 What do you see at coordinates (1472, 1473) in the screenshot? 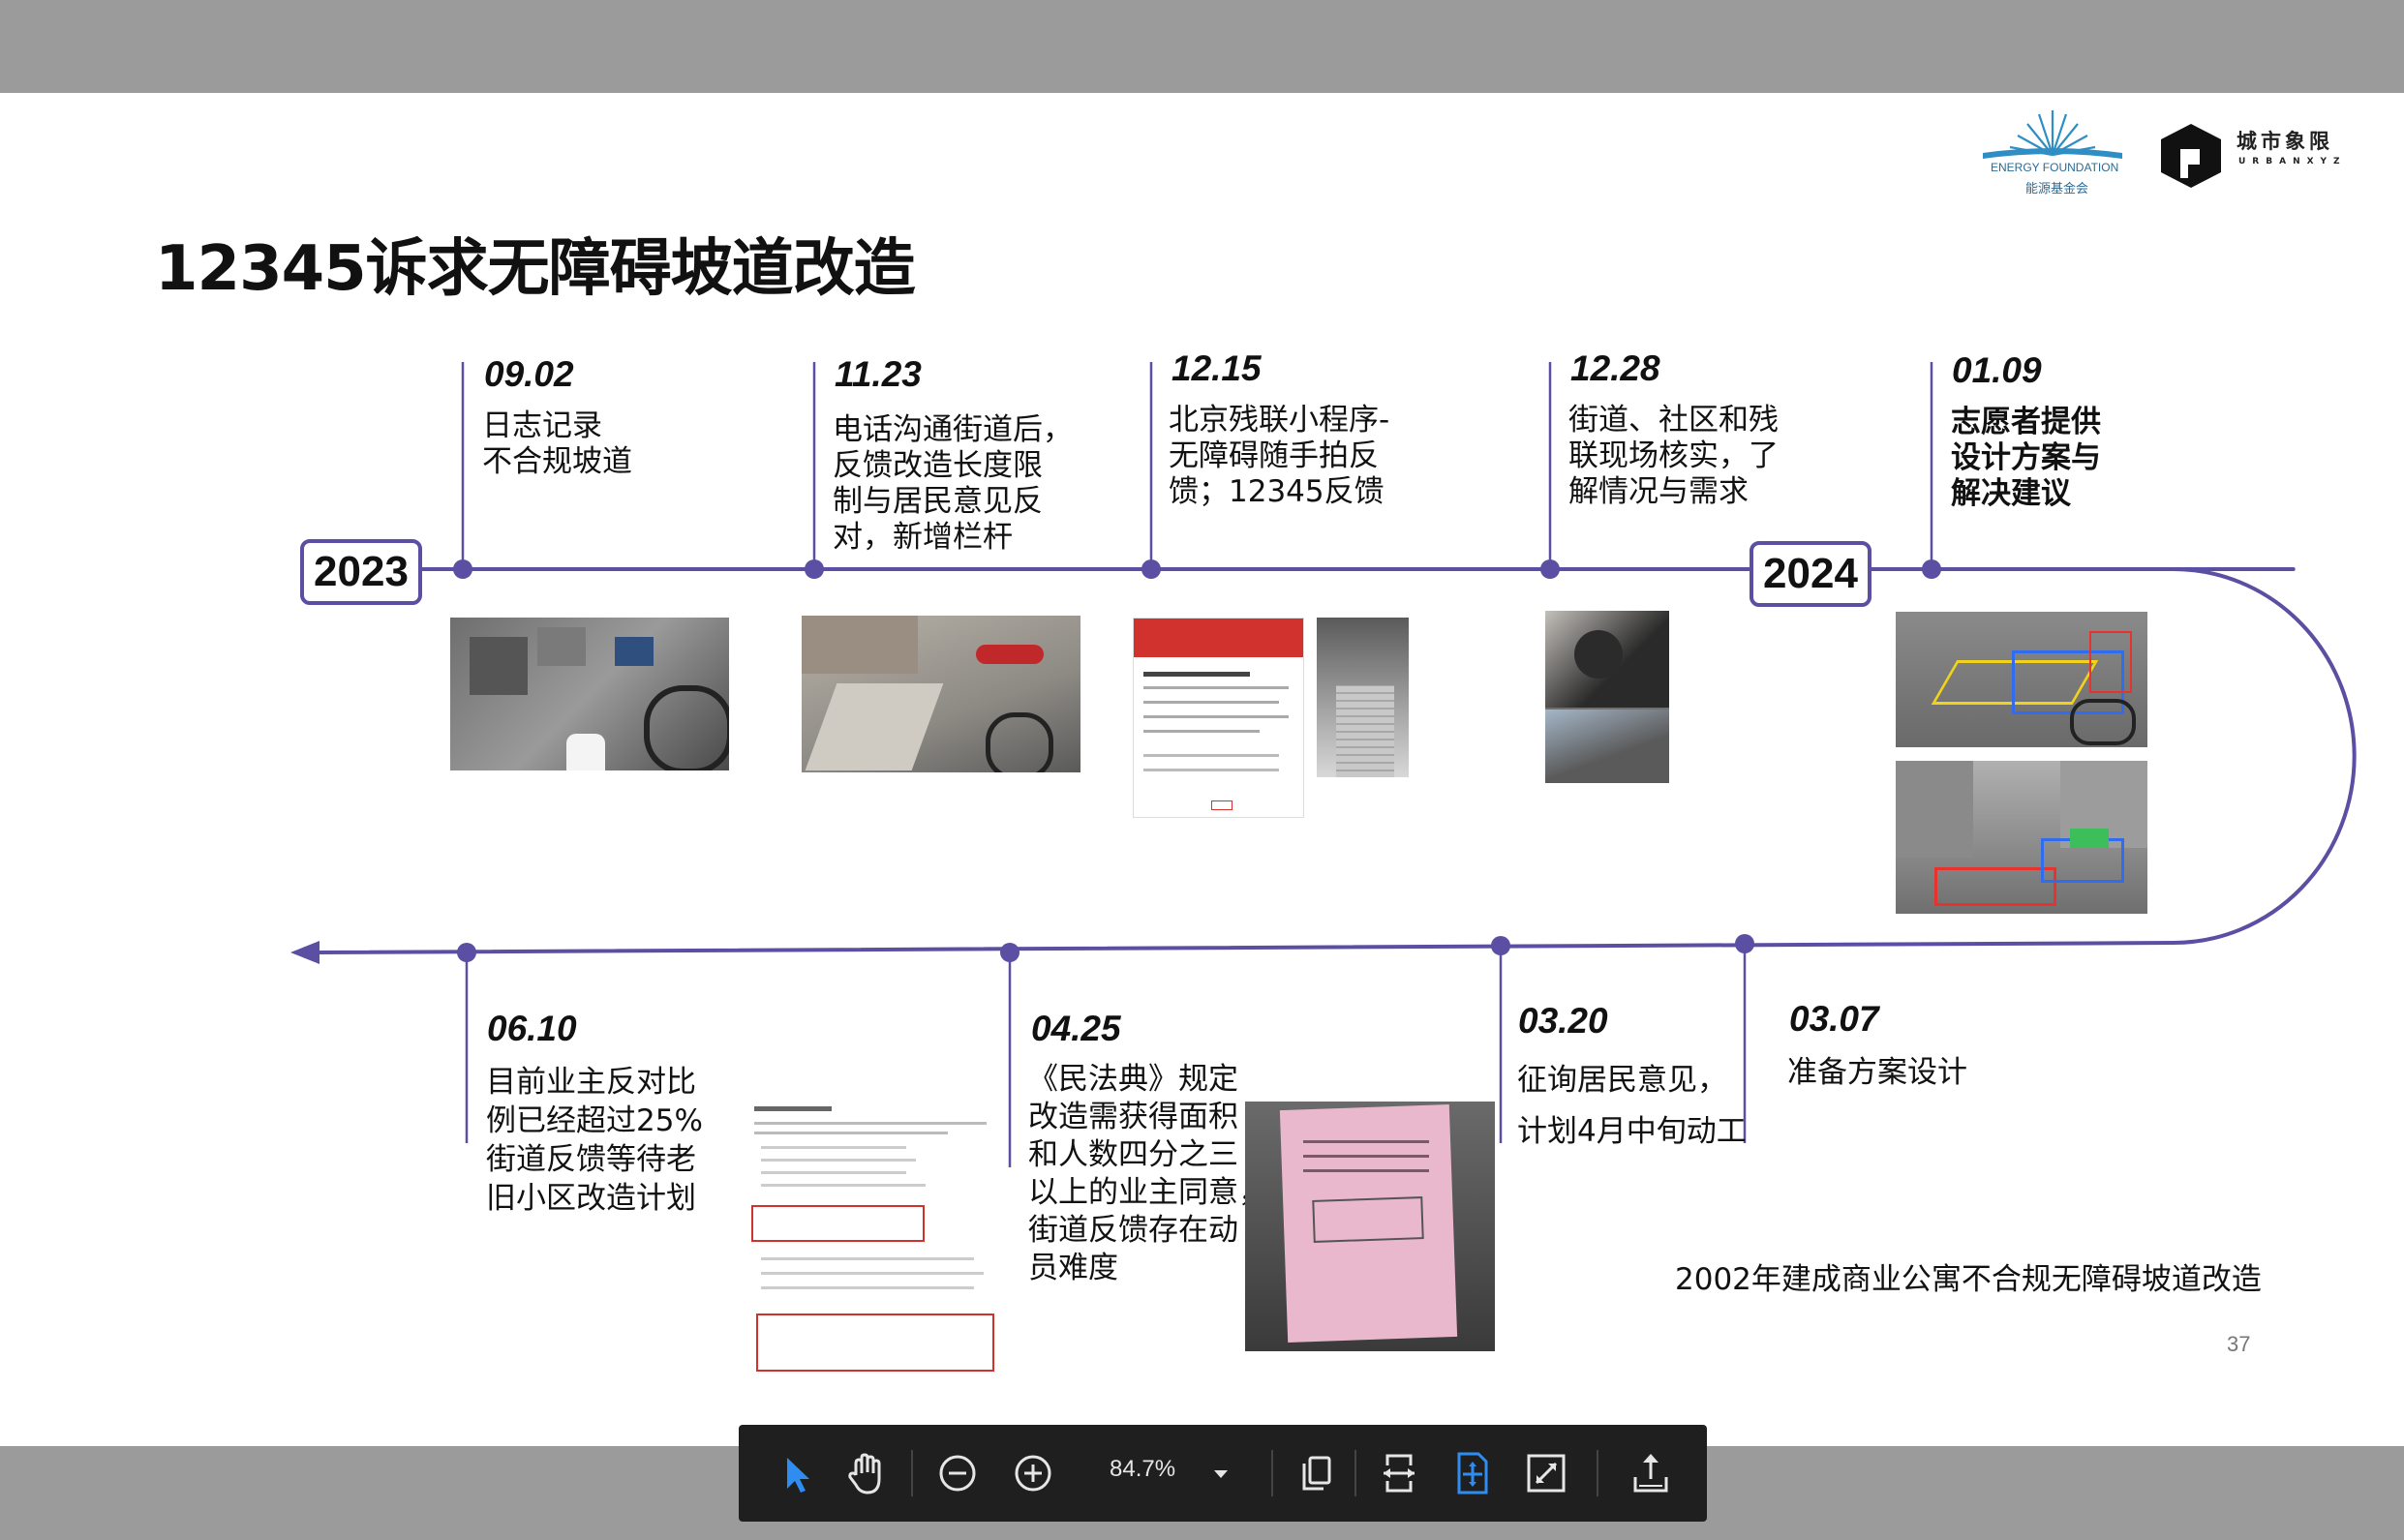
I see `fit-page-icon` at bounding box center [1472, 1473].